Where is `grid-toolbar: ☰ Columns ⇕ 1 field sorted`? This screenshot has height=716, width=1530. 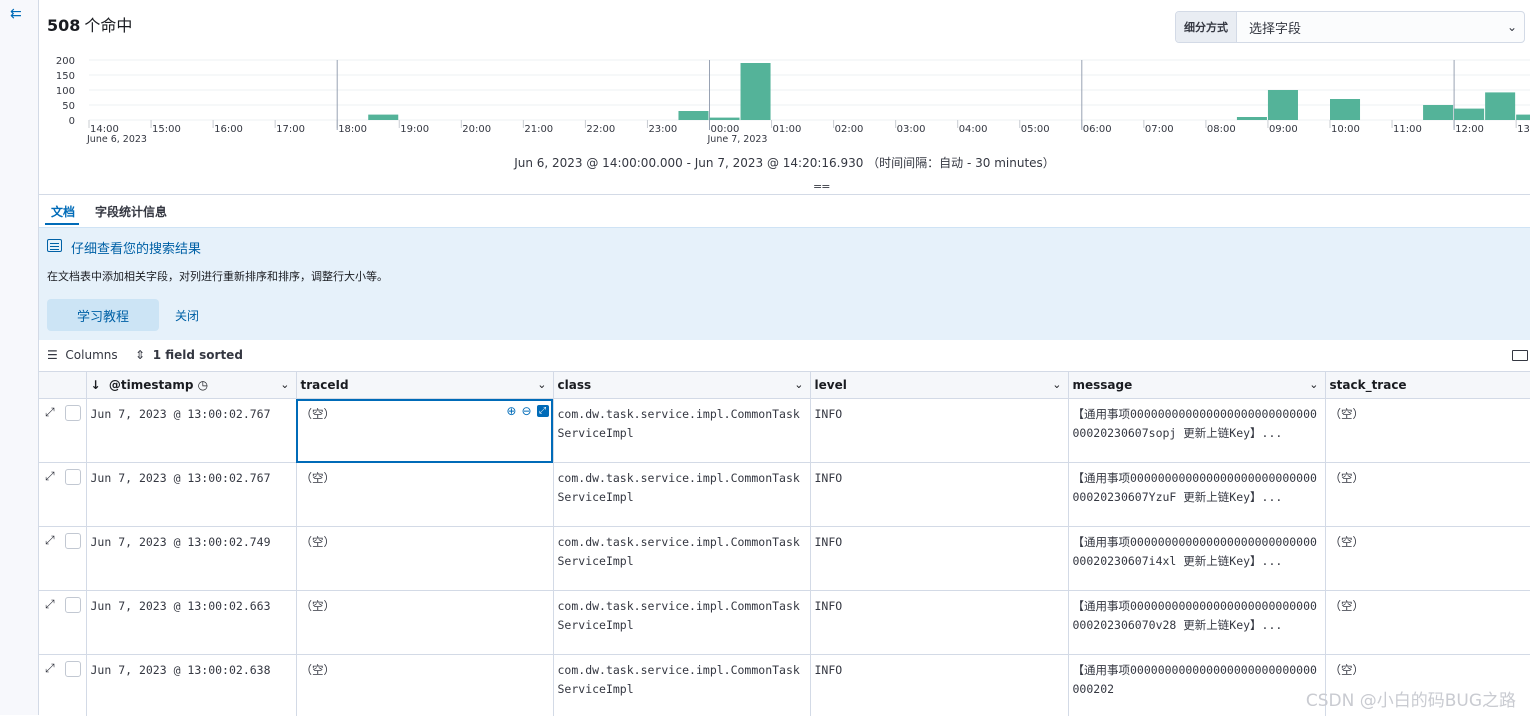
grid-toolbar: ☰ Columns ⇕ 1 field sorted is located at coordinates (784, 355).